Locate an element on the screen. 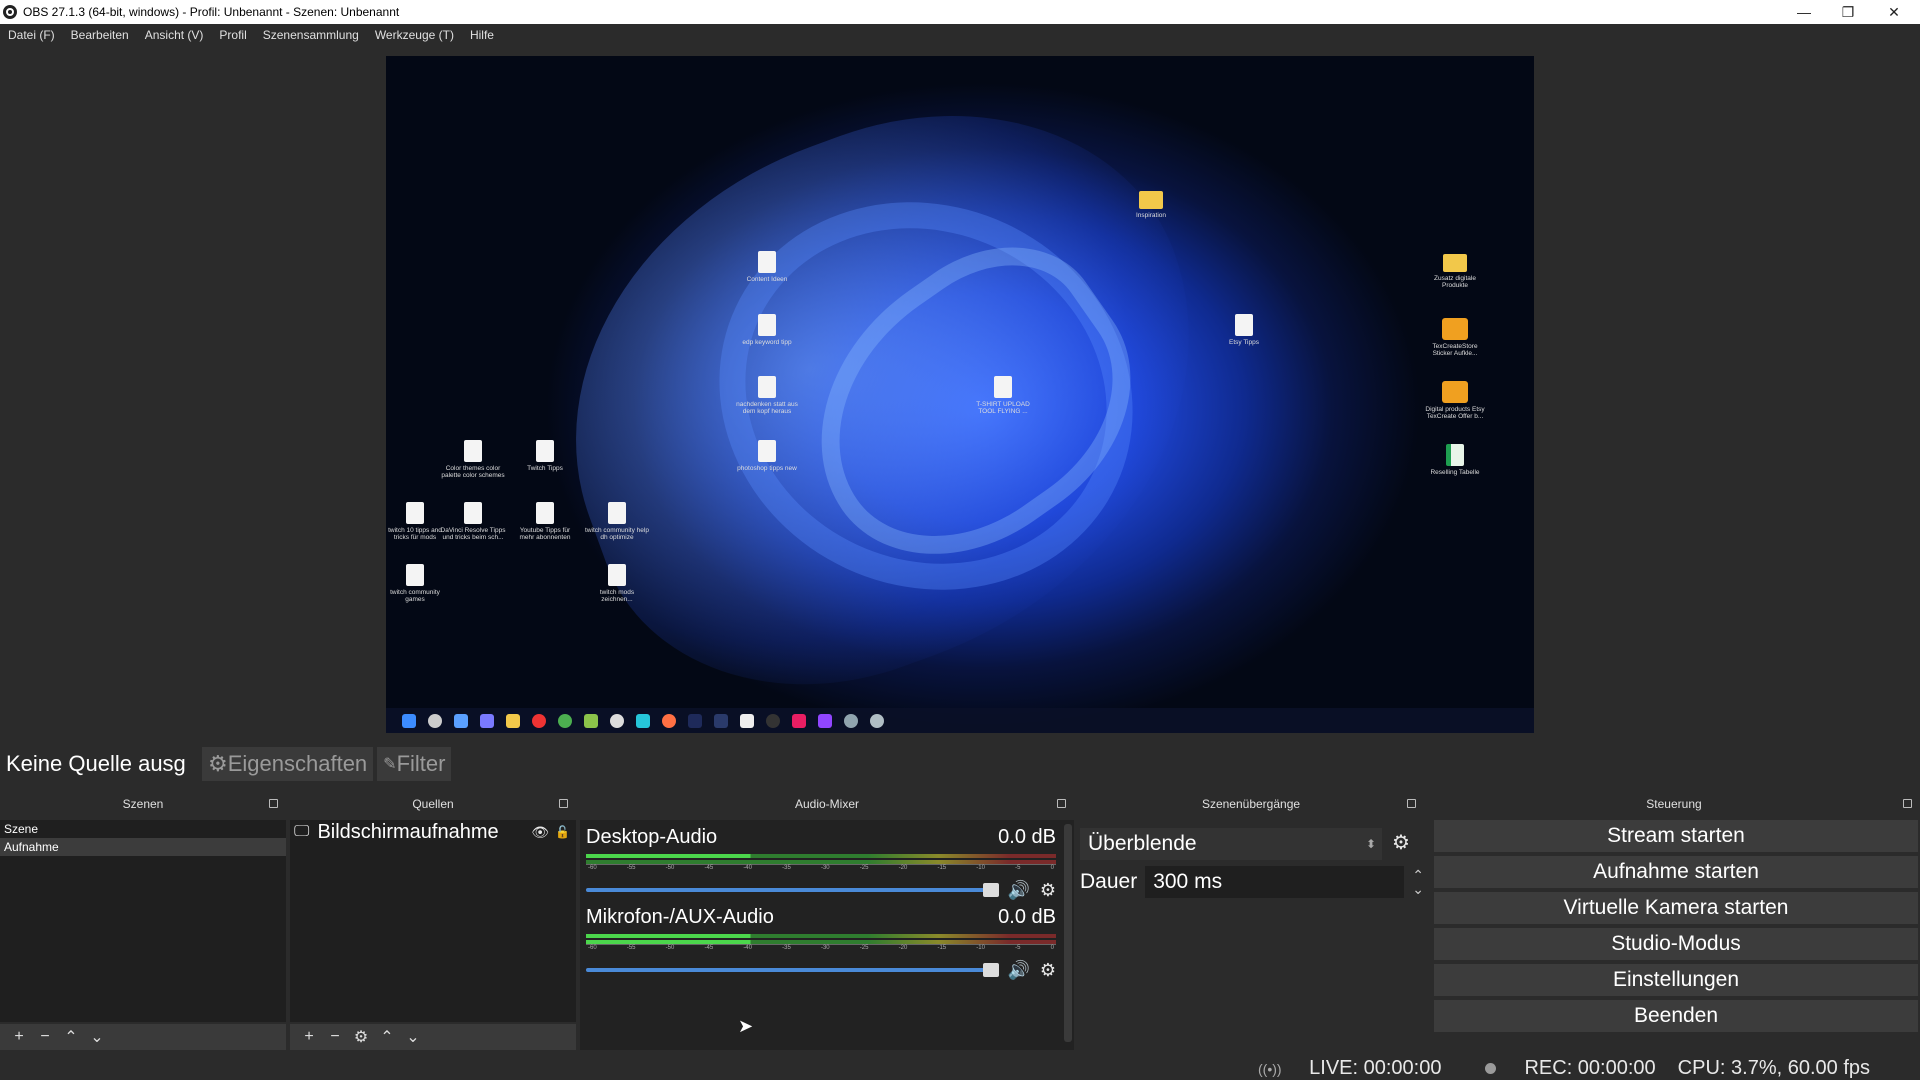  transition-select: Überblende ⬍ is located at coordinates (1231, 844).